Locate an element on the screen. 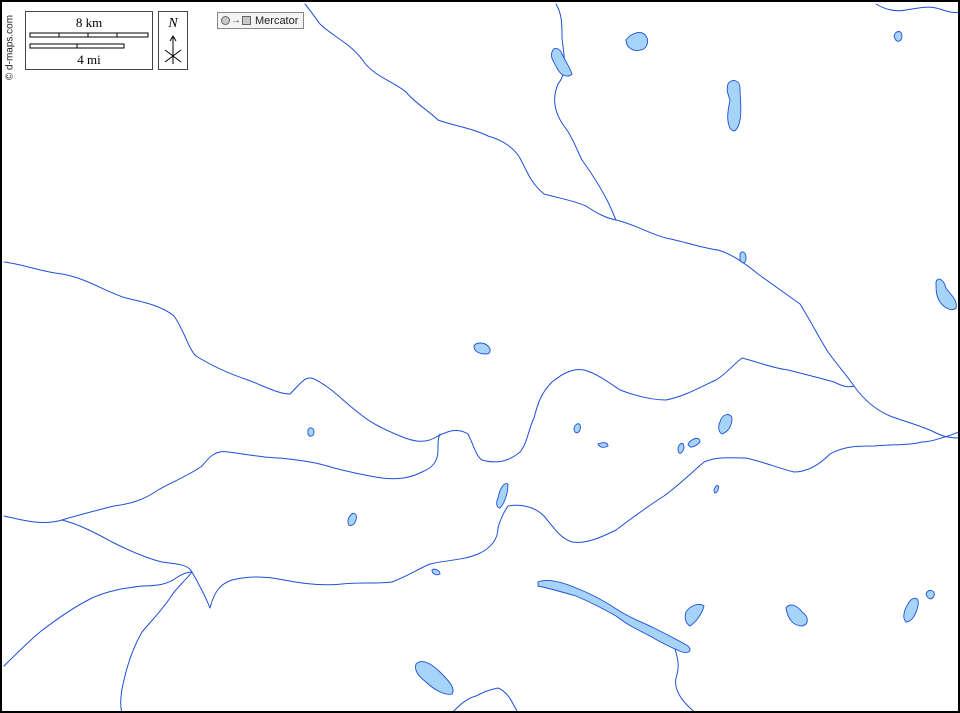 The width and height of the screenshot is (960, 713). river-main-south is located at coordinates (98, 619).